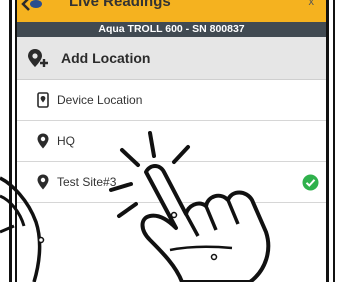 The height and width of the screenshot is (282, 339). I want to click on page-title: Live Readings, so click(120, 5).